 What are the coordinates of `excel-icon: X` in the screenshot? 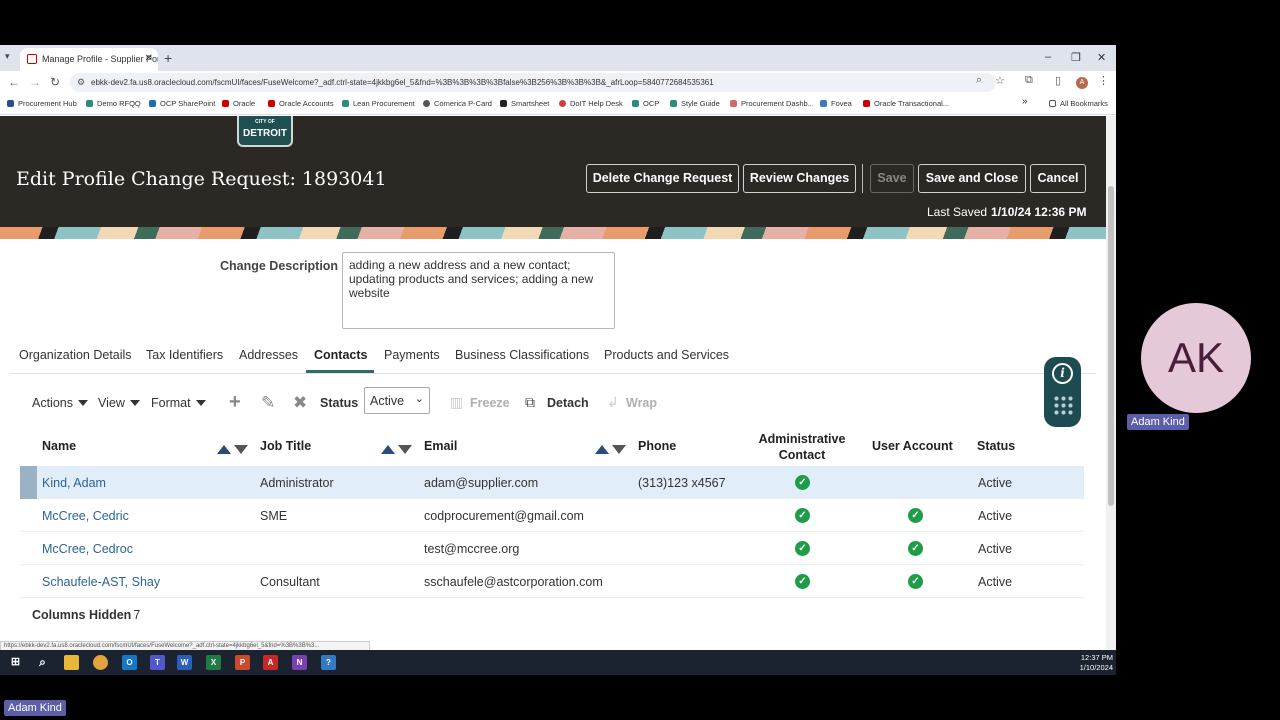 It's located at (213, 662).